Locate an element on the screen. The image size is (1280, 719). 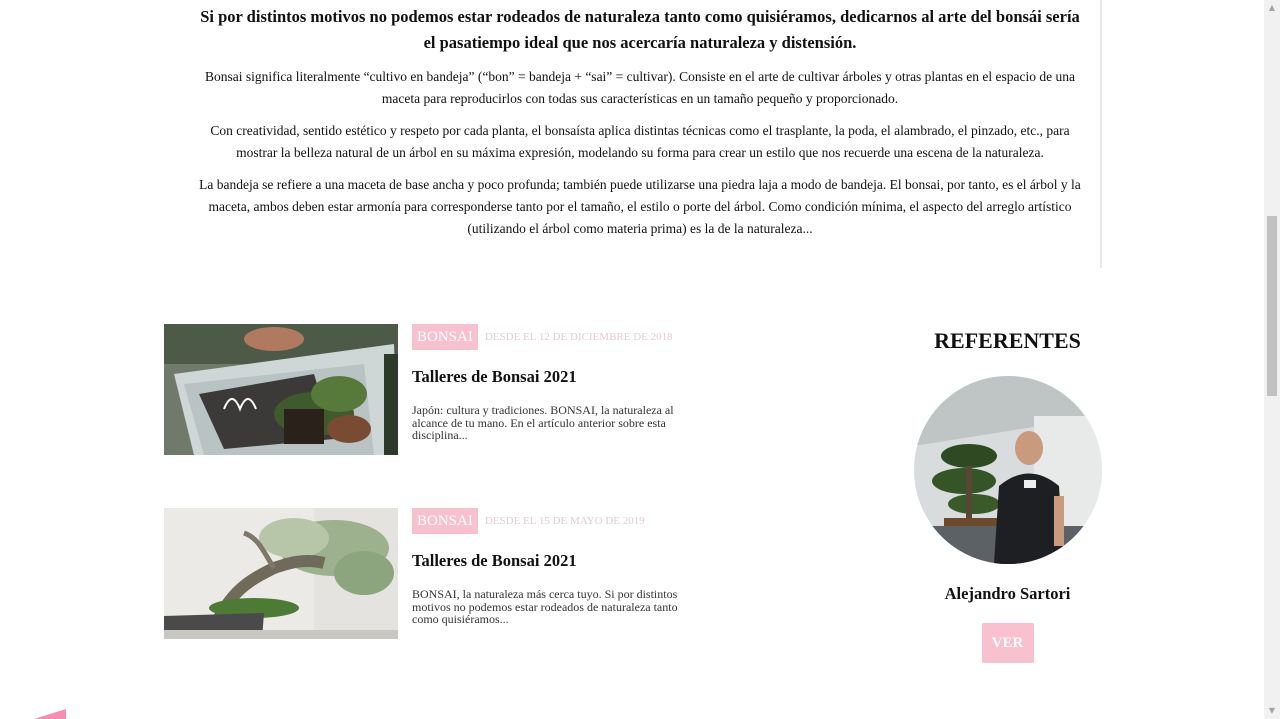
post-date: DESDE EL 12 DE DICIEMBRE DE 2018 is located at coordinates (578, 337).